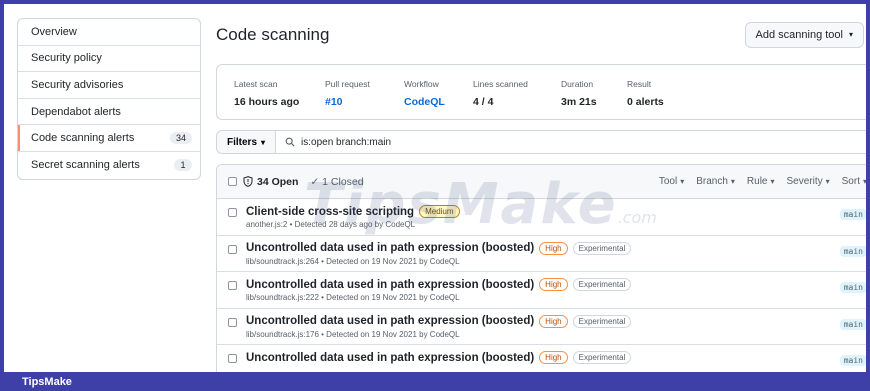 This screenshot has width=870, height=391. Describe the element at coordinates (109, 32) in the screenshot. I see `sidebar-item-overview: Overview` at that location.